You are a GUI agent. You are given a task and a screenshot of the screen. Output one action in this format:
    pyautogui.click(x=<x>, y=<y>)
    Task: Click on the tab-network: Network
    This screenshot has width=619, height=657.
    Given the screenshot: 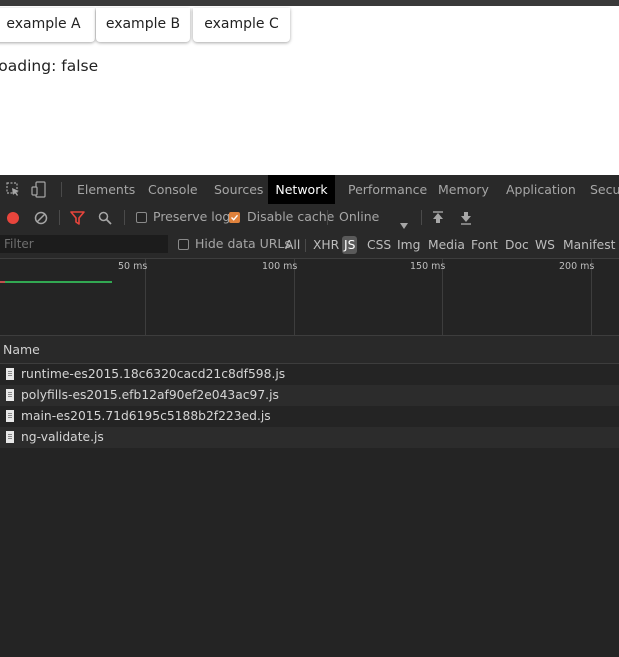 What is the action you would take?
    pyautogui.click(x=301, y=189)
    